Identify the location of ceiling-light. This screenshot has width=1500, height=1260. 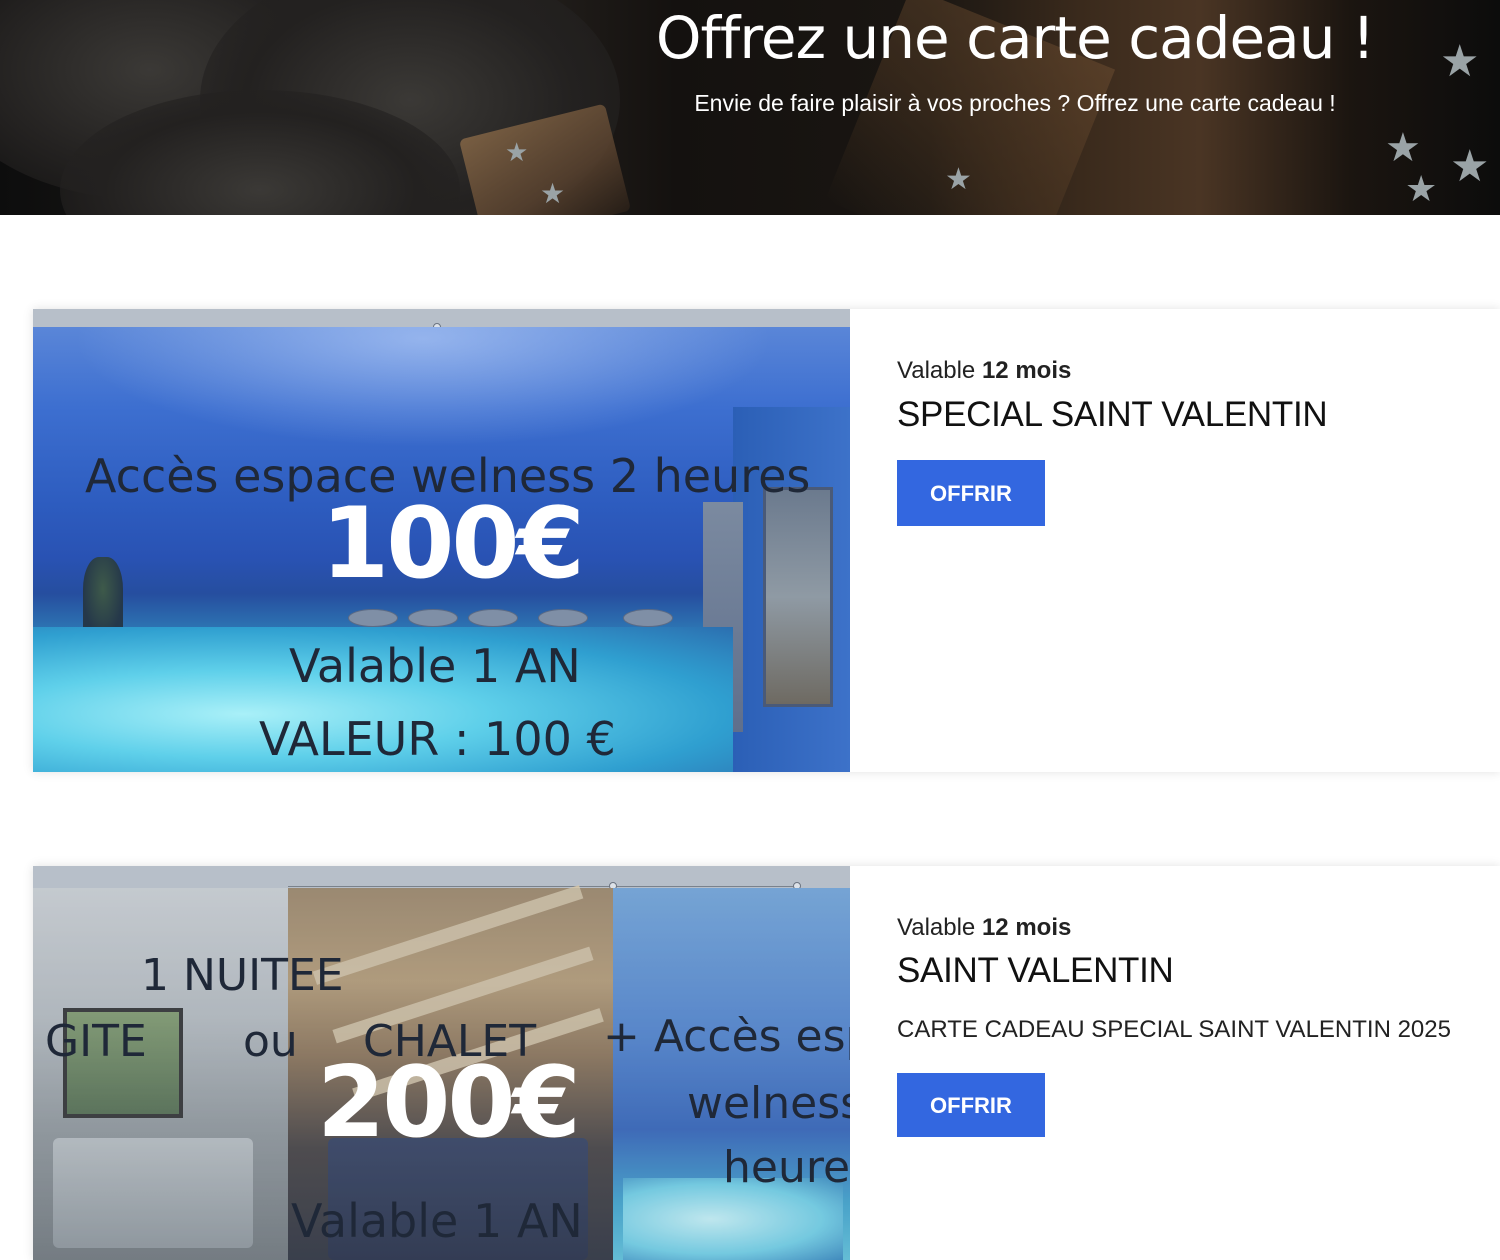
(423, 387).